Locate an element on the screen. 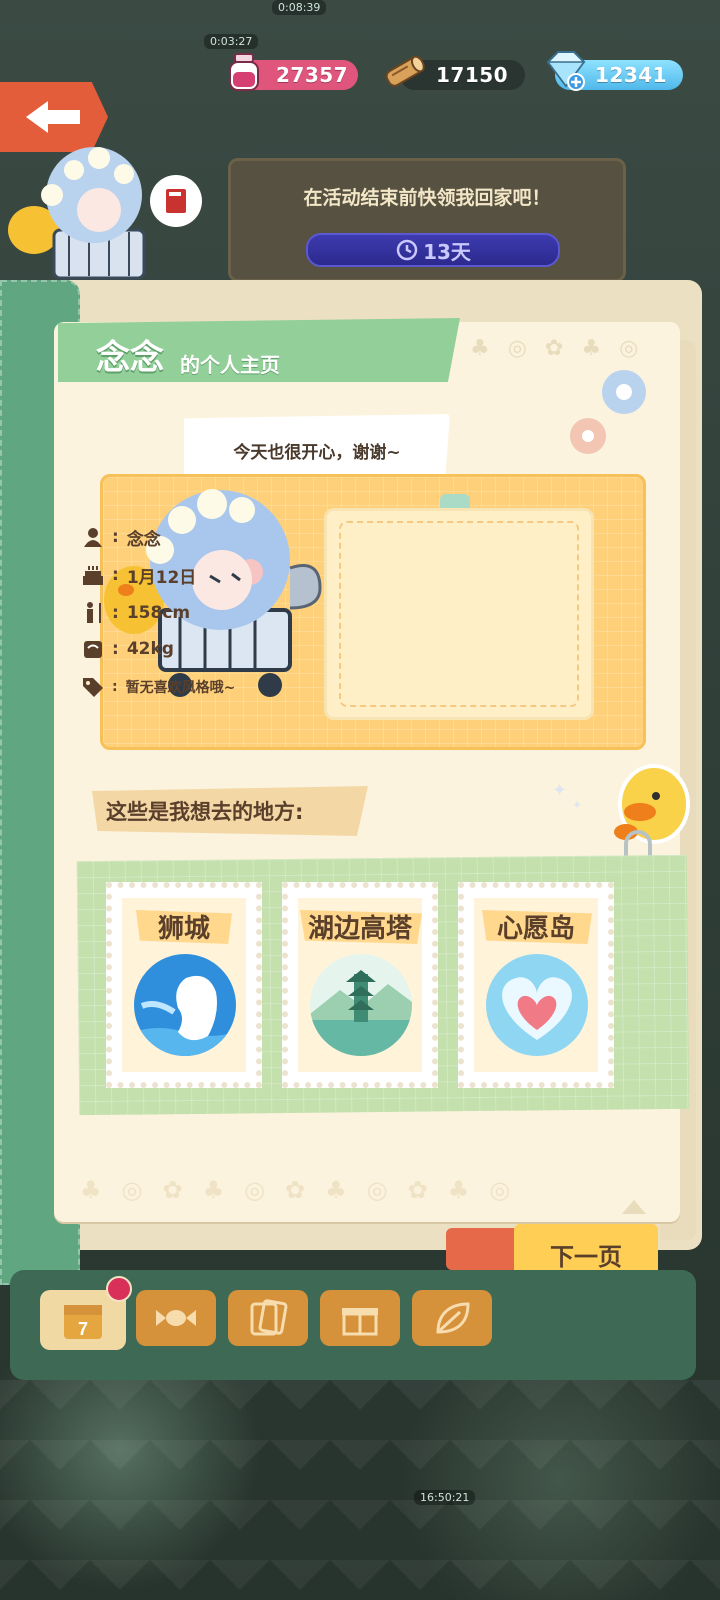 The image size is (720, 1600). page-corner-arrow is located at coordinates (634, 1207).